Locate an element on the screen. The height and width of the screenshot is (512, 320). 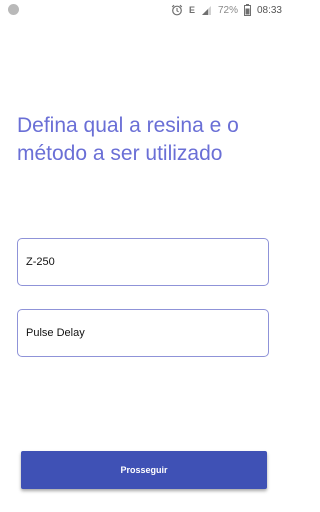
status-indicators: E 72% 08:33 is located at coordinates (226, 10).